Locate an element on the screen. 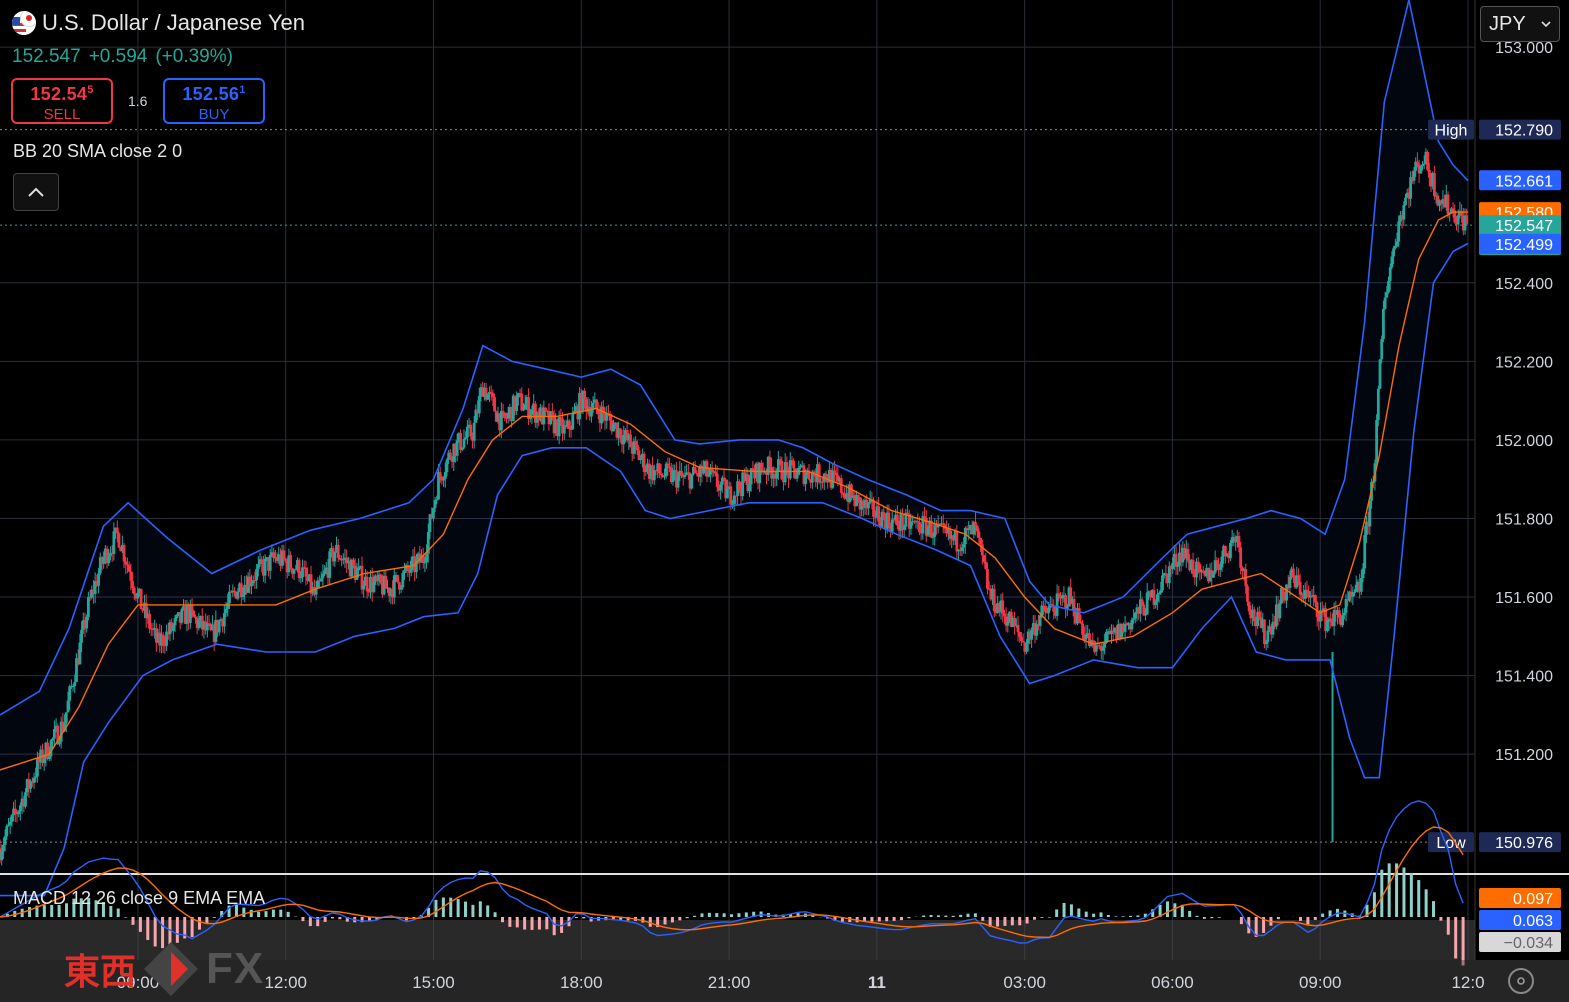 Image resolution: width=1569 pixels, height=1002 pixels. buy-button: 152.561 BUY is located at coordinates (214, 101).